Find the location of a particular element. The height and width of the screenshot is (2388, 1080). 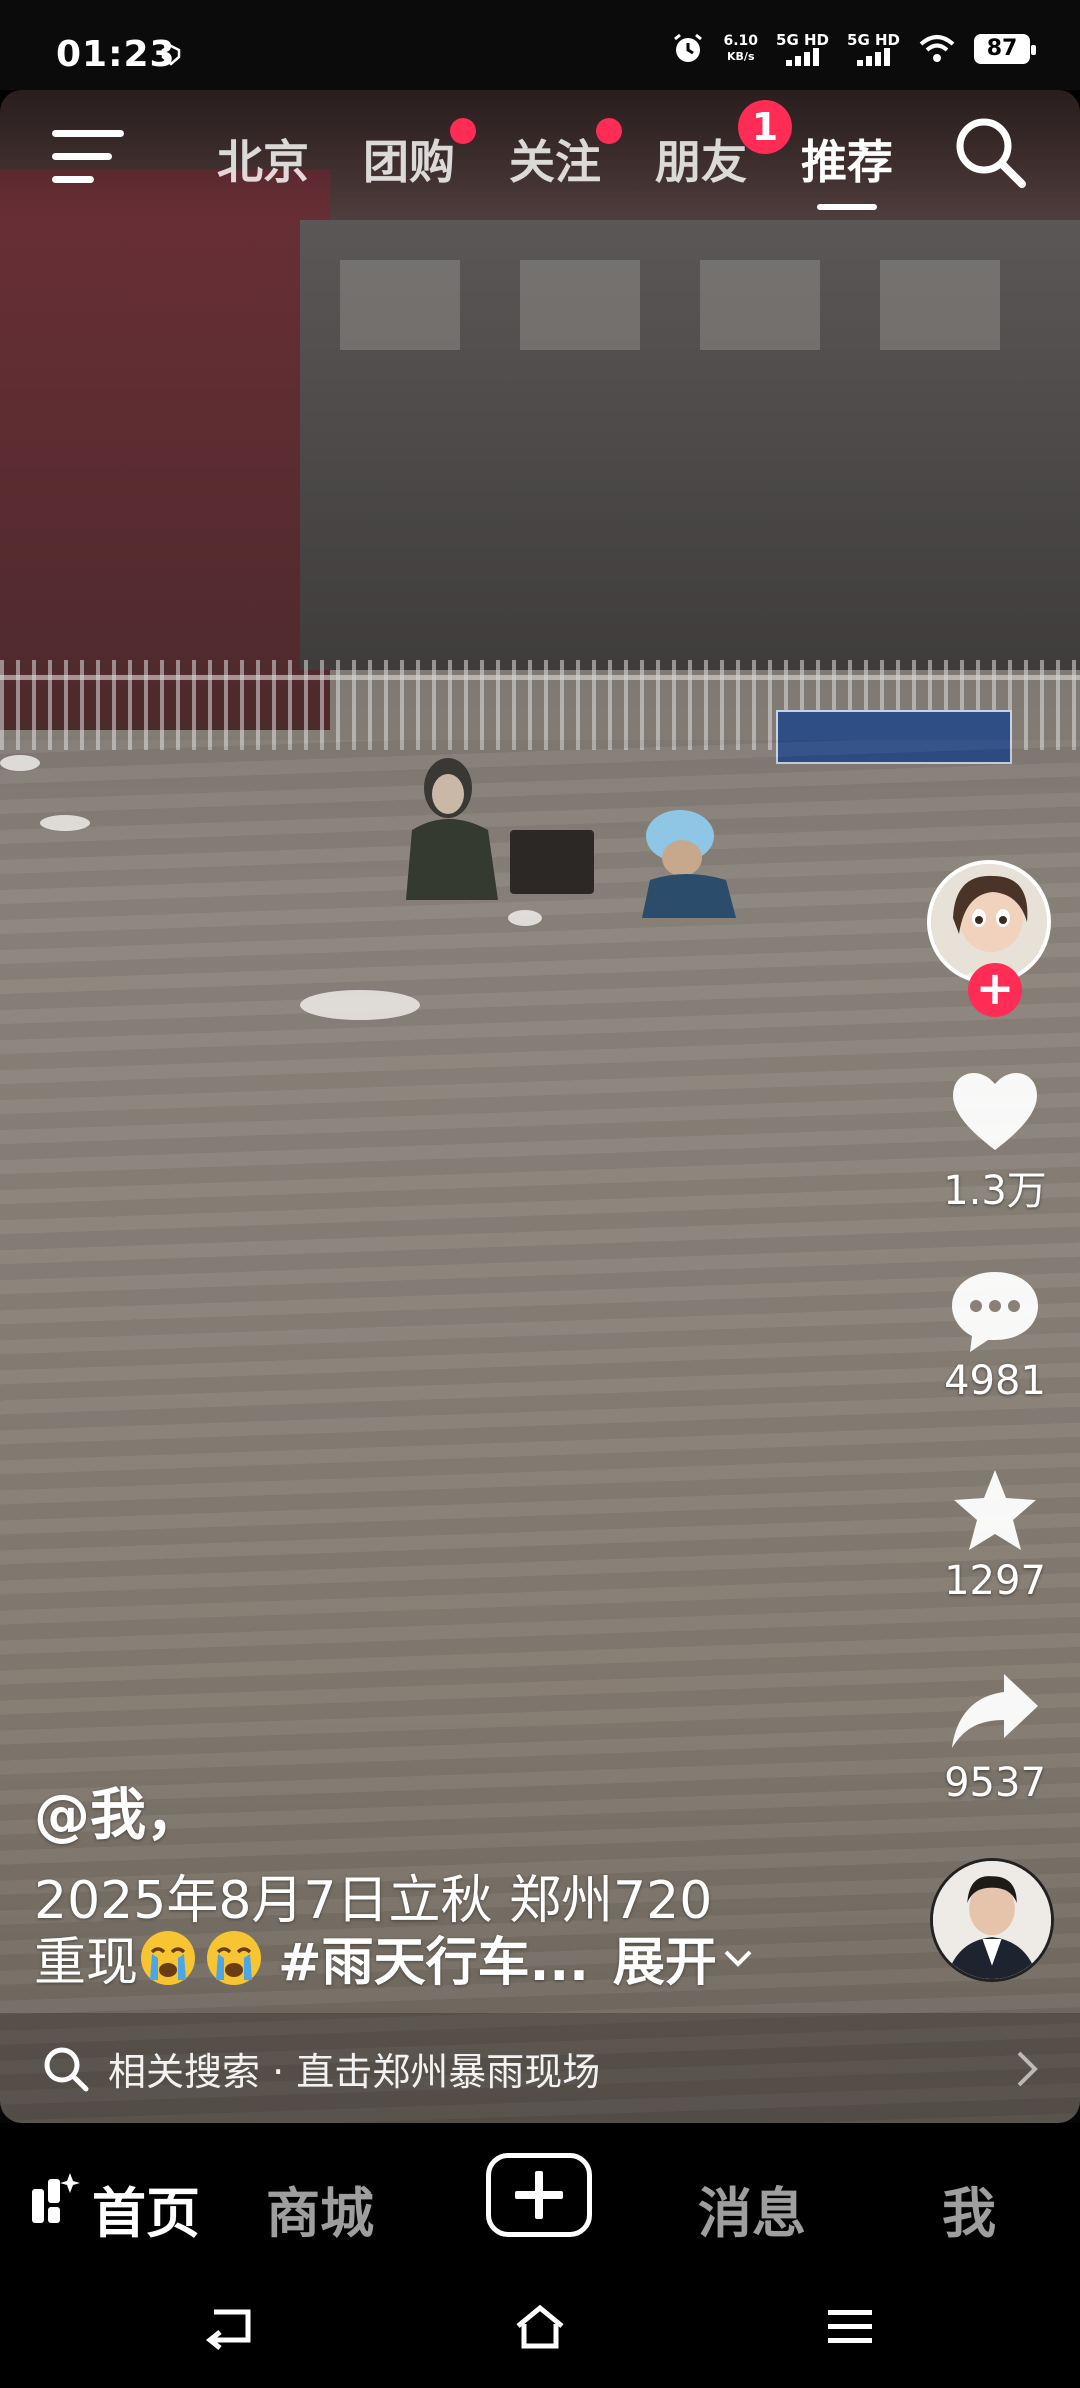

active-tab-indicator is located at coordinates (847, 207).